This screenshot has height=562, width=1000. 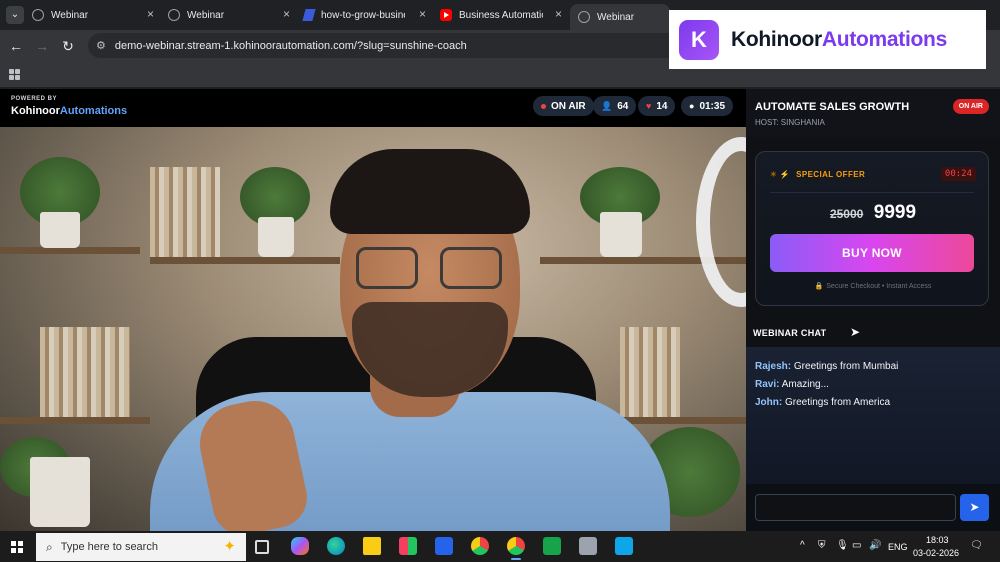 I want to click on notification-icon: 🗨, so click(x=976, y=545).